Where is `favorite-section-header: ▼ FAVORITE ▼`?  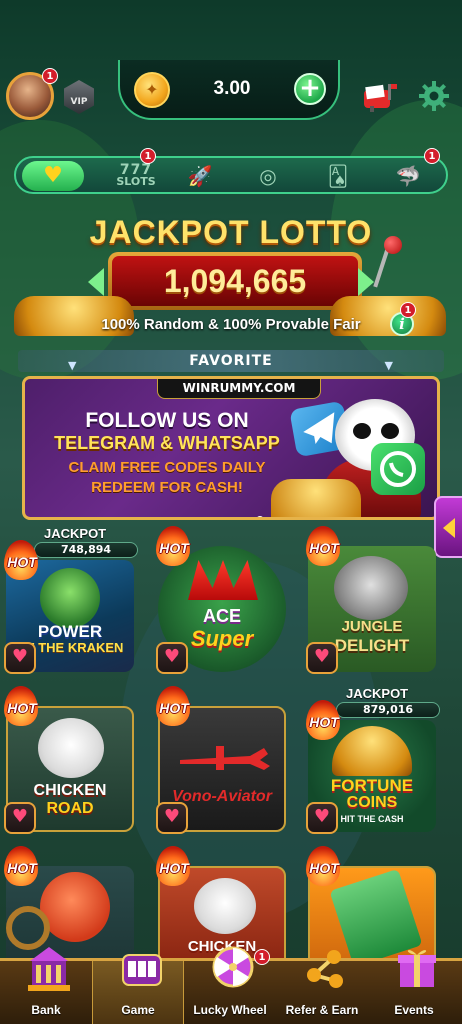
favorite-section-header: ▼ FAVORITE ▼ is located at coordinates (231, 361).